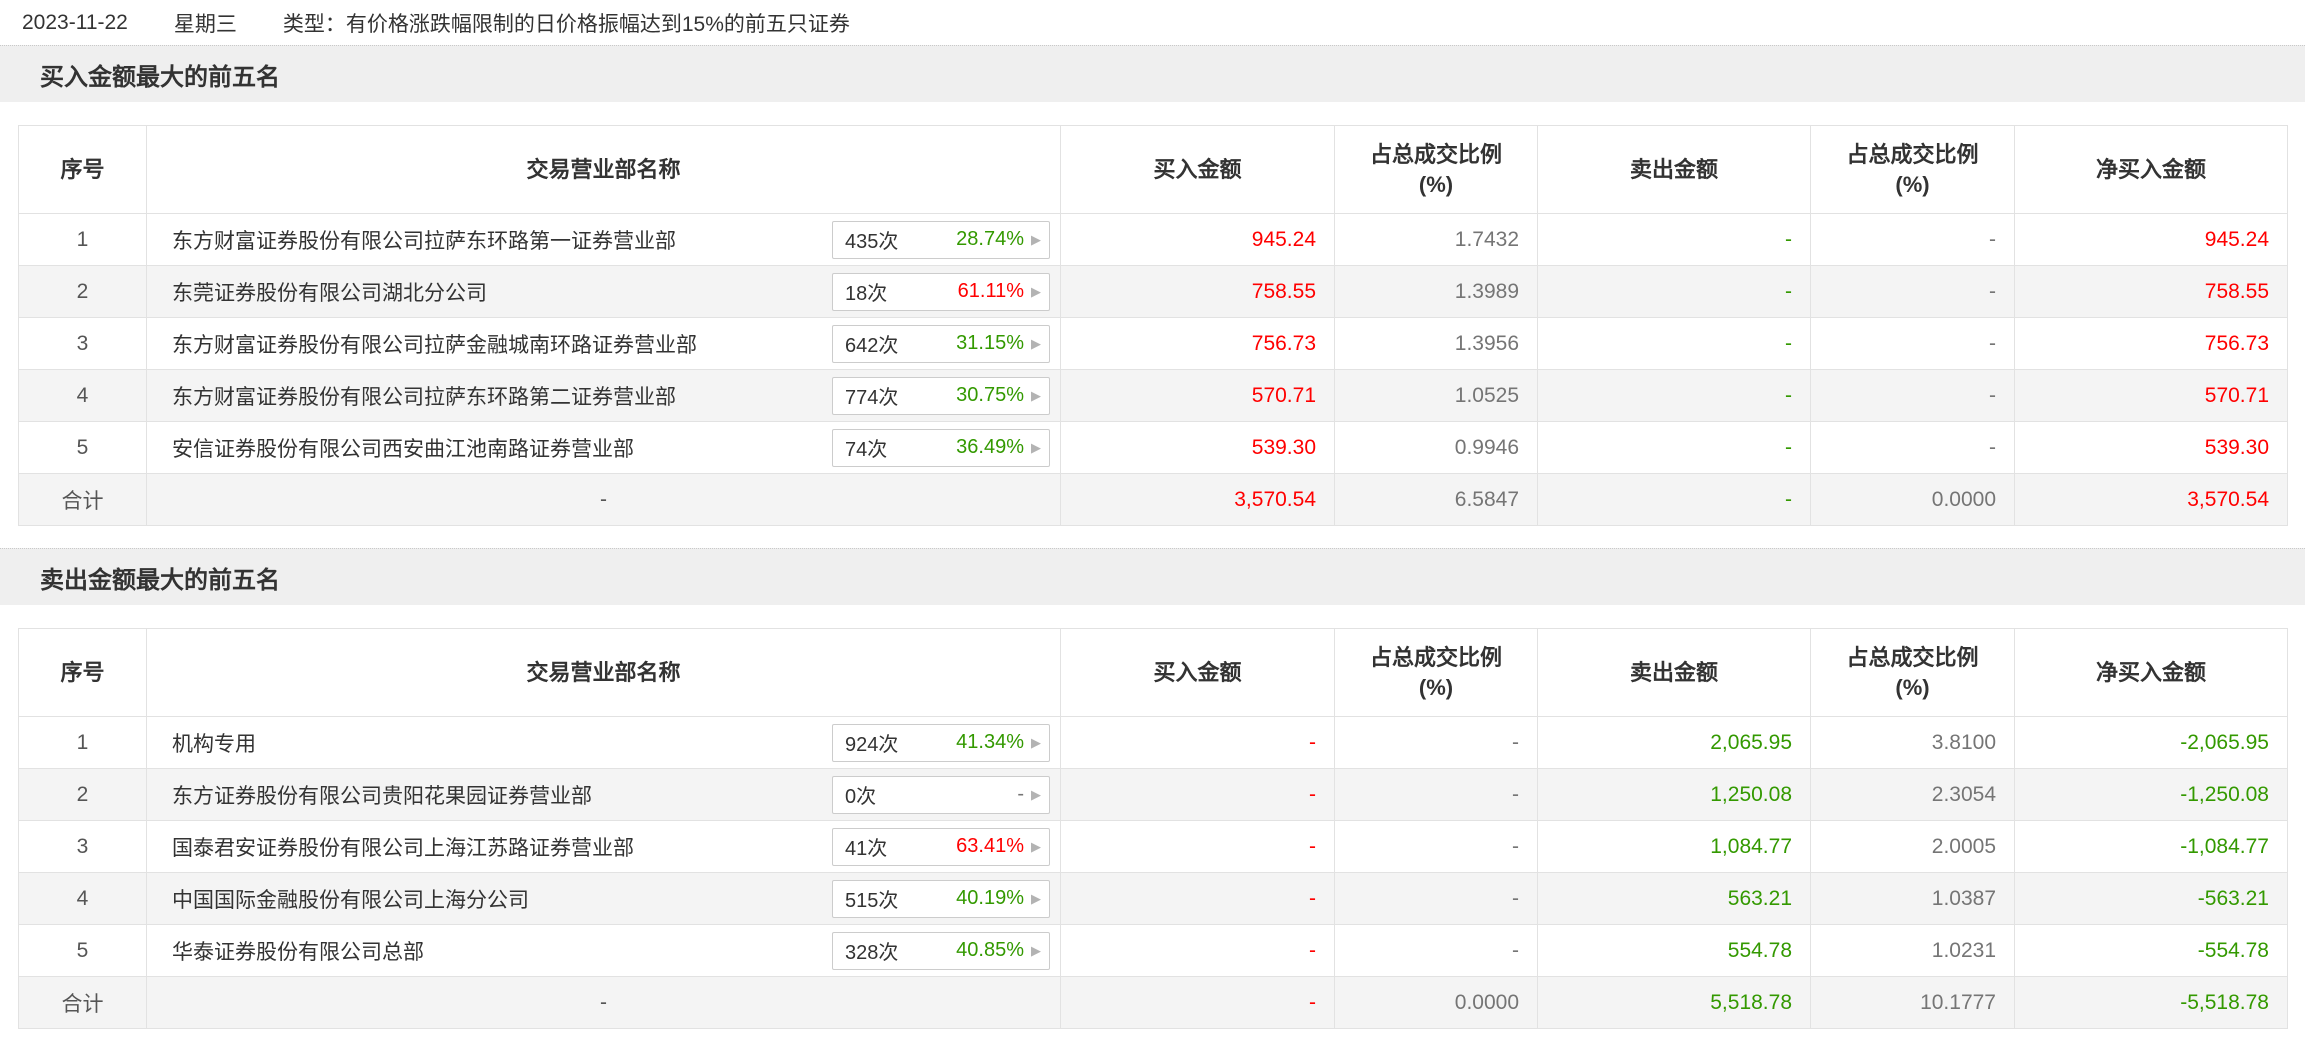 The width and height of the screenshot is (2305, 1051). I want to click on win-rate: 28.74%, so click(990, 239).